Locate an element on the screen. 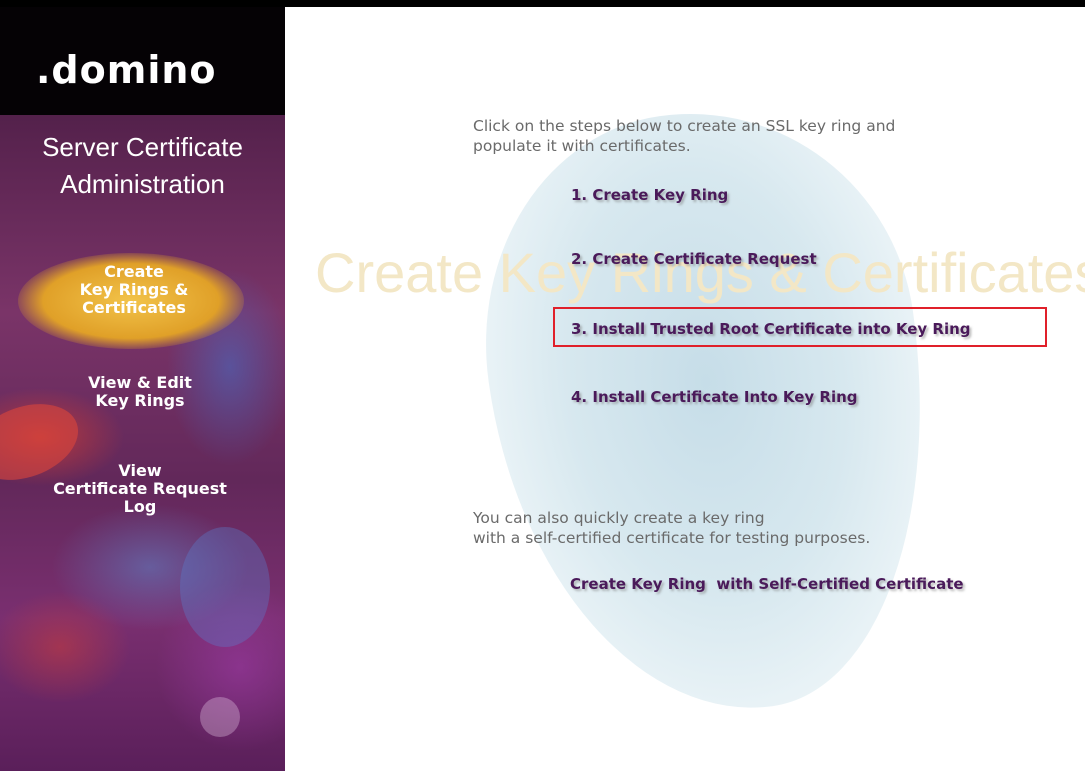  step-create-certificate-request-link: 2. Create Certificate Request is located at coordinates (694, 259).